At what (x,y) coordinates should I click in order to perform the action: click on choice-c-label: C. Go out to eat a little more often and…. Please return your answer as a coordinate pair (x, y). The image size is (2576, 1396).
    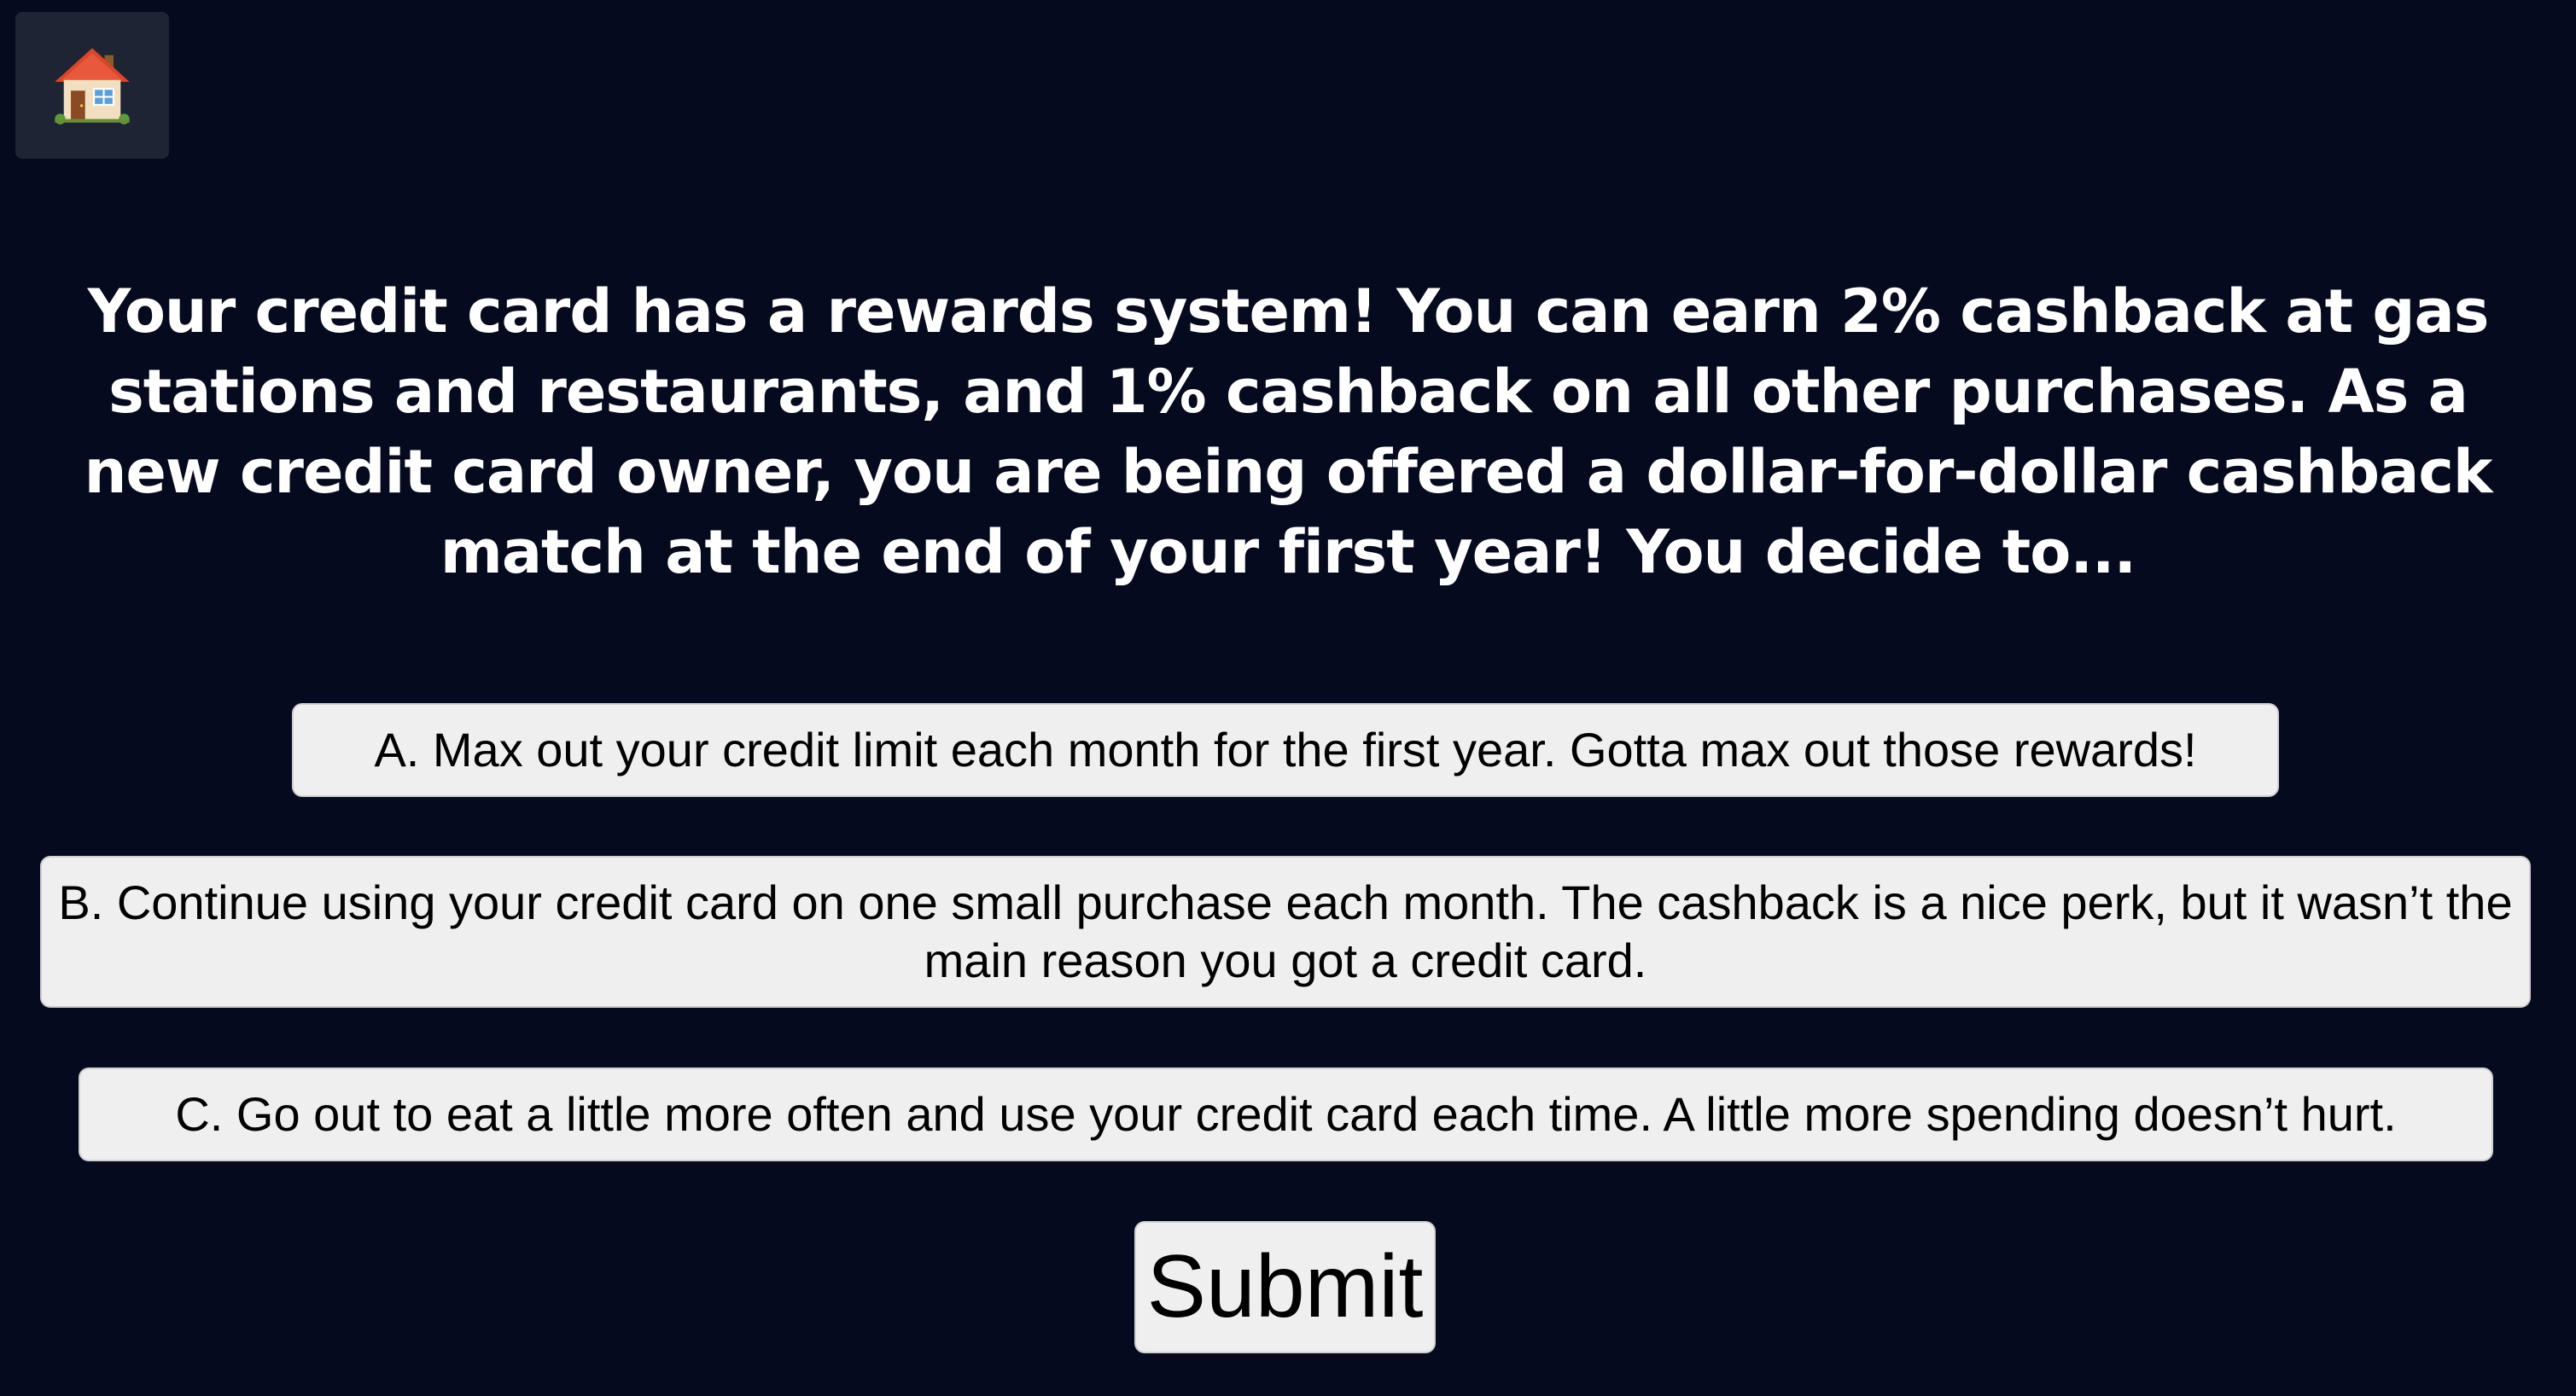
    Looking at the image, I should click on (1286, 1114).